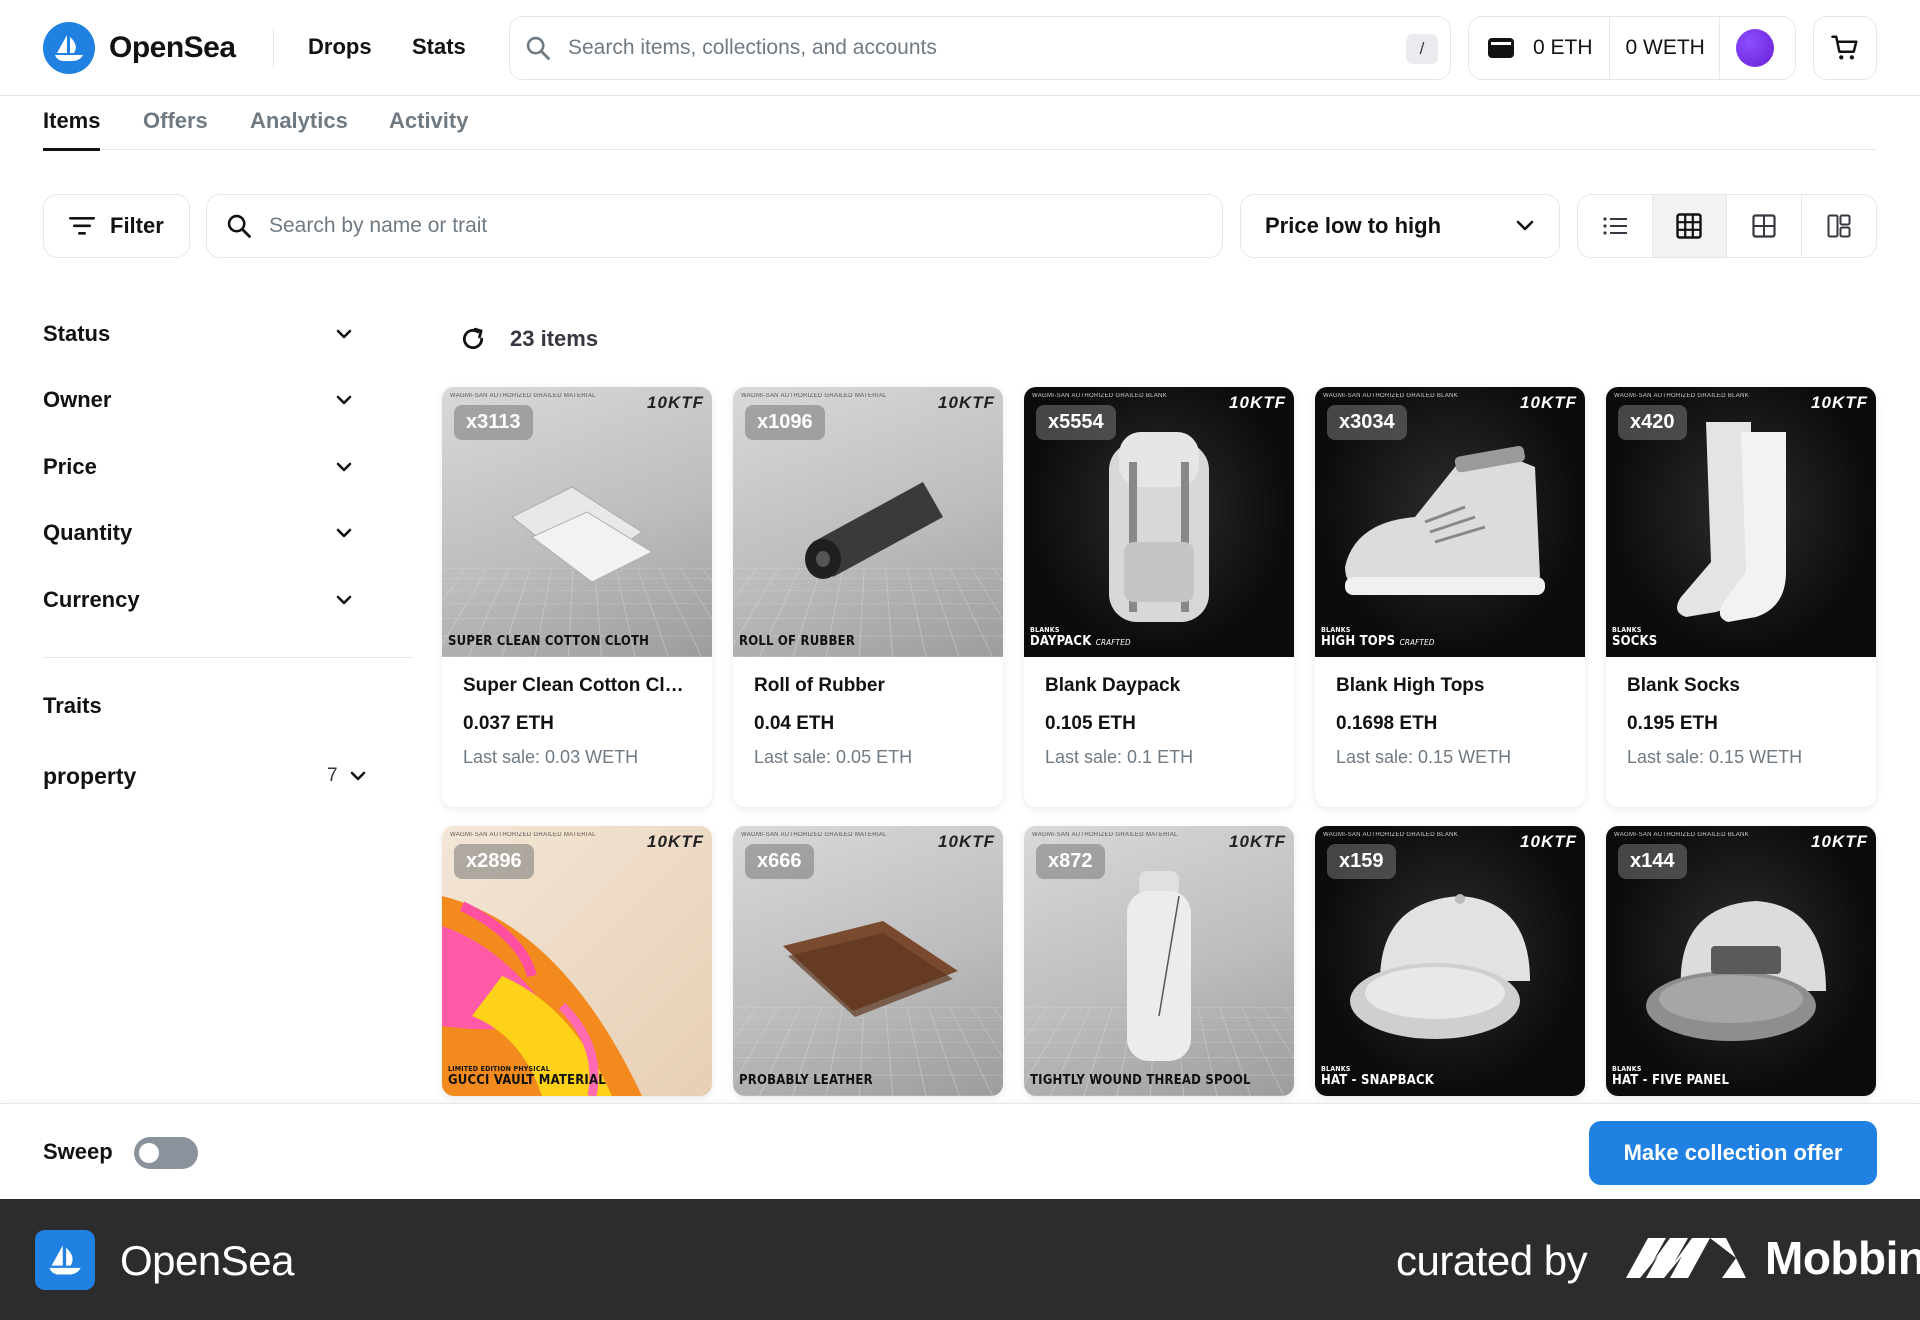  I want to click on cart-icon, so click(1844, 47).